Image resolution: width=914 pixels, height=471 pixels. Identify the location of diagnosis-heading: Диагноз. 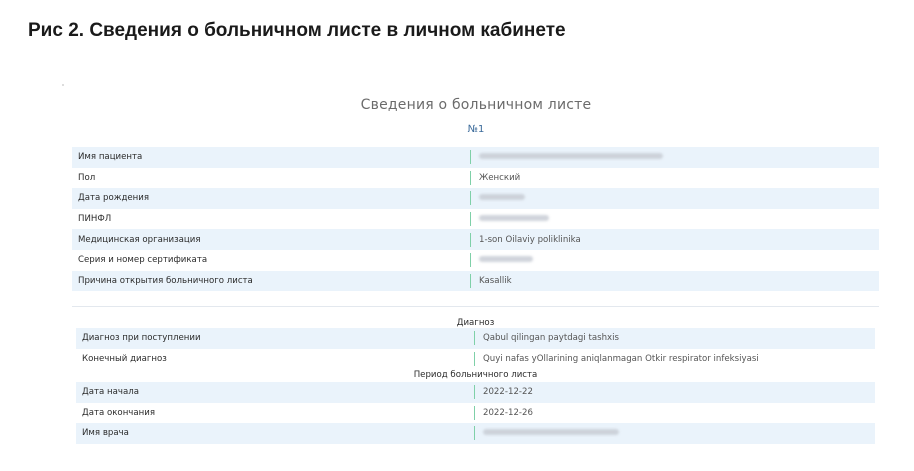
(475, 323).